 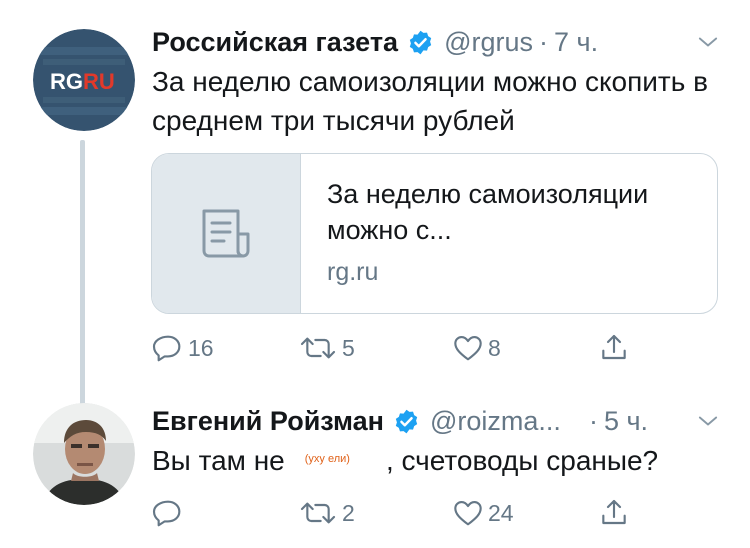 I want to click on like-button: 24, so click(x=483, y=513).